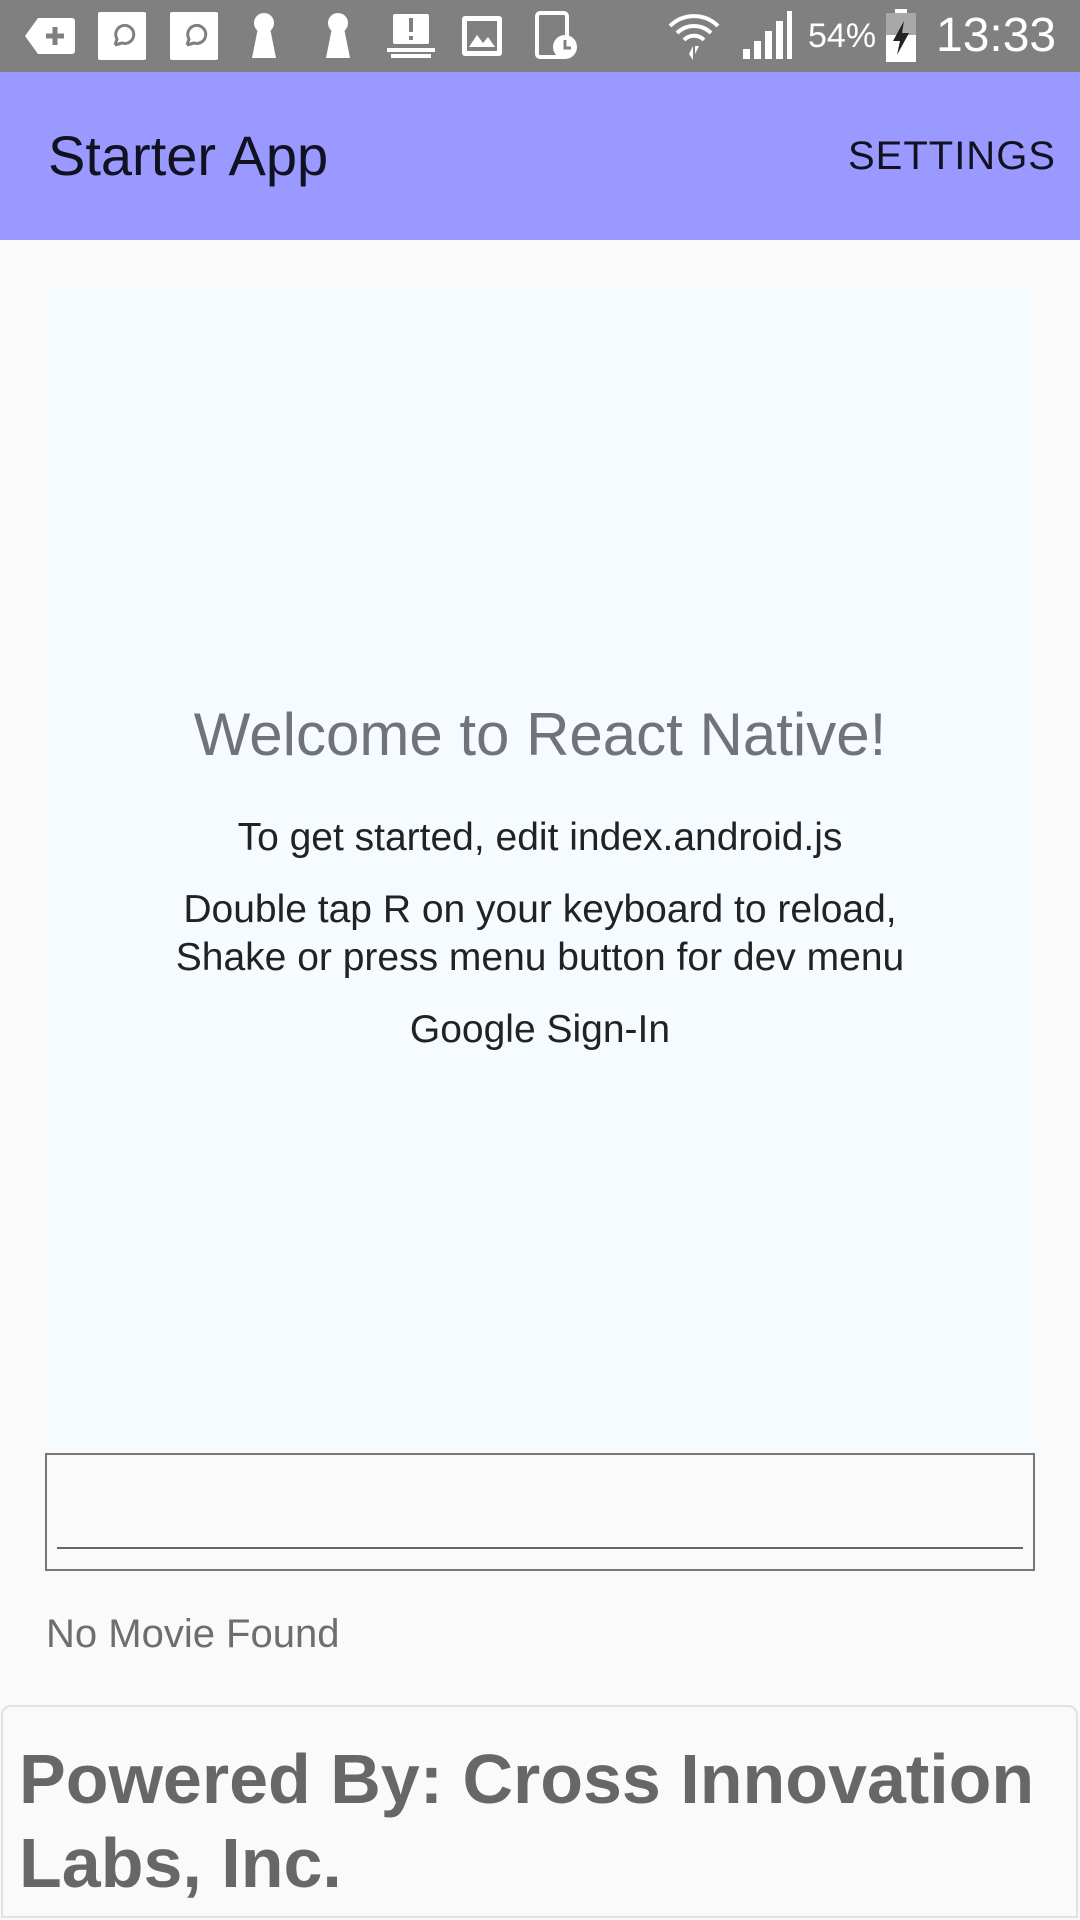 The image size is (1080, 1920). I want to click on google-signin-button: Google Sign-In, so click(540, 1029).